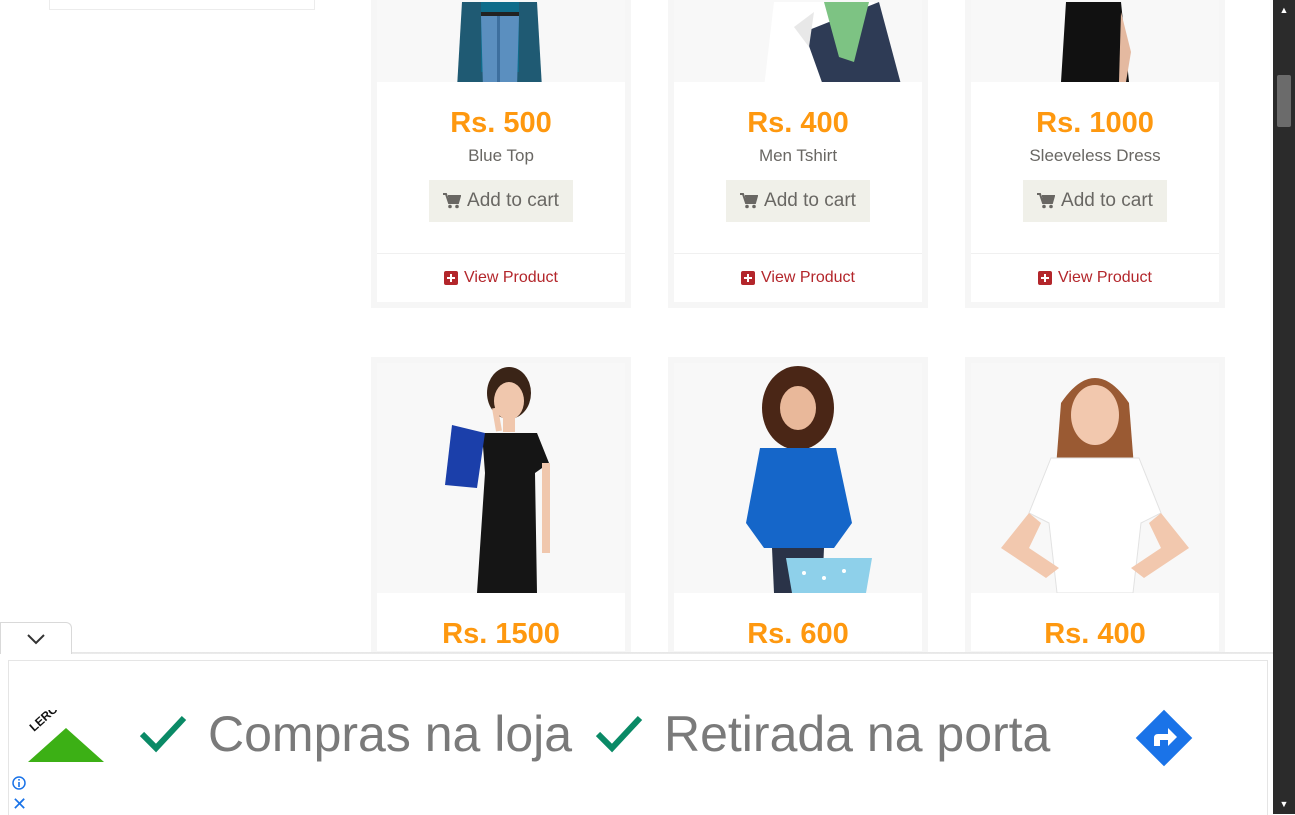 The image size is (1295, 815). I want to click on directions-icon, so click(1164, 738).